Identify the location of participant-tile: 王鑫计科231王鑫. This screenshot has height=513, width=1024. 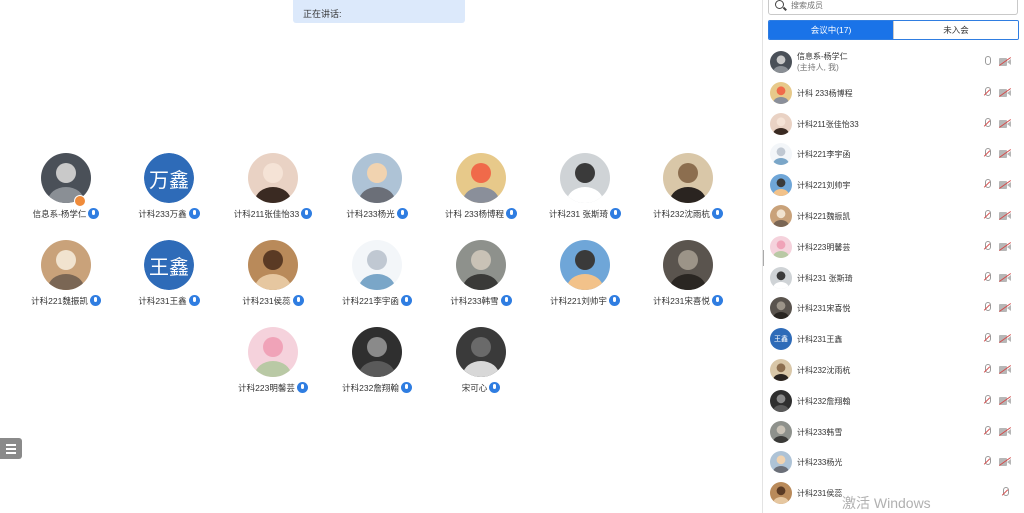
(169, 280).